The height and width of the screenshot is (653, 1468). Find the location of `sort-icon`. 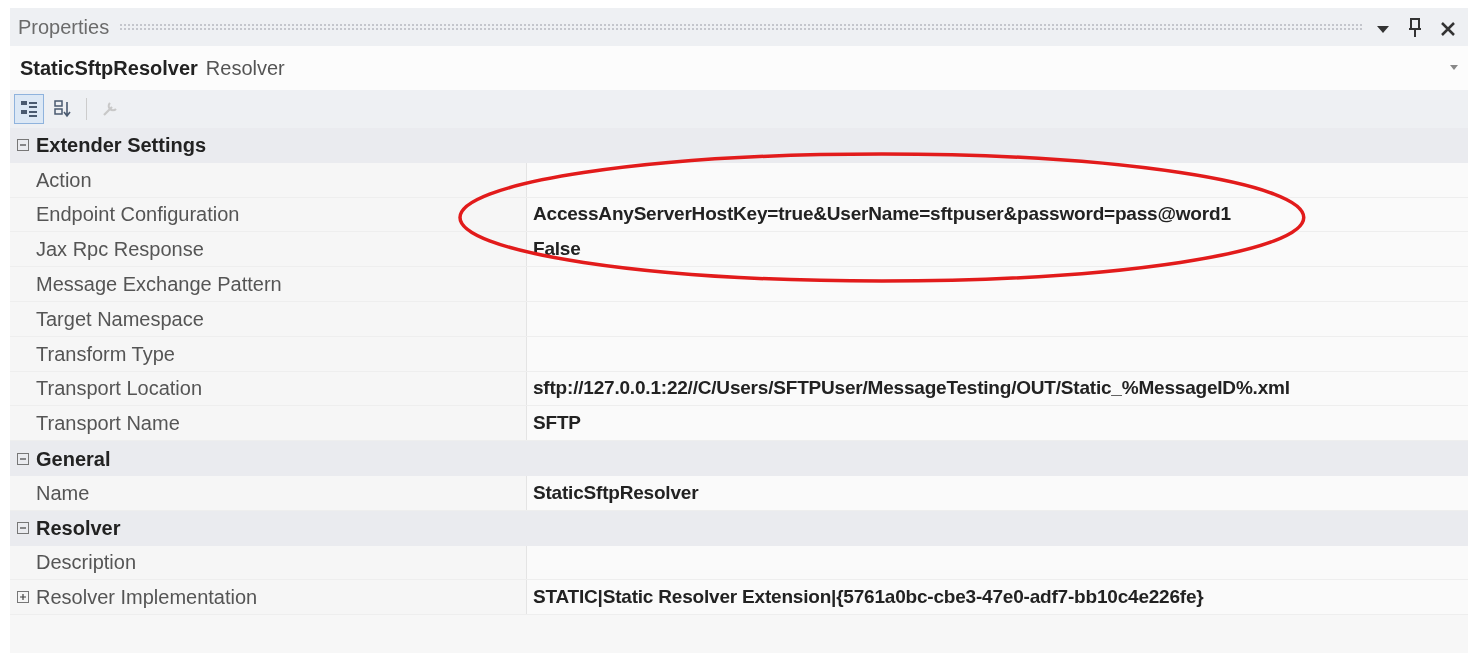

sort-icon is located at coordinates (63, 109).